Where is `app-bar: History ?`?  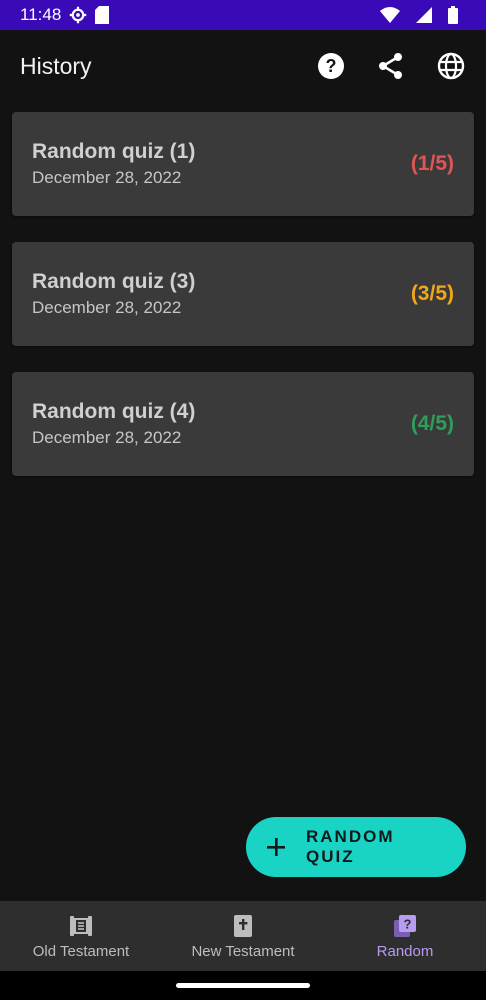
app-bar: History ? is located at coordinates (243, 66).